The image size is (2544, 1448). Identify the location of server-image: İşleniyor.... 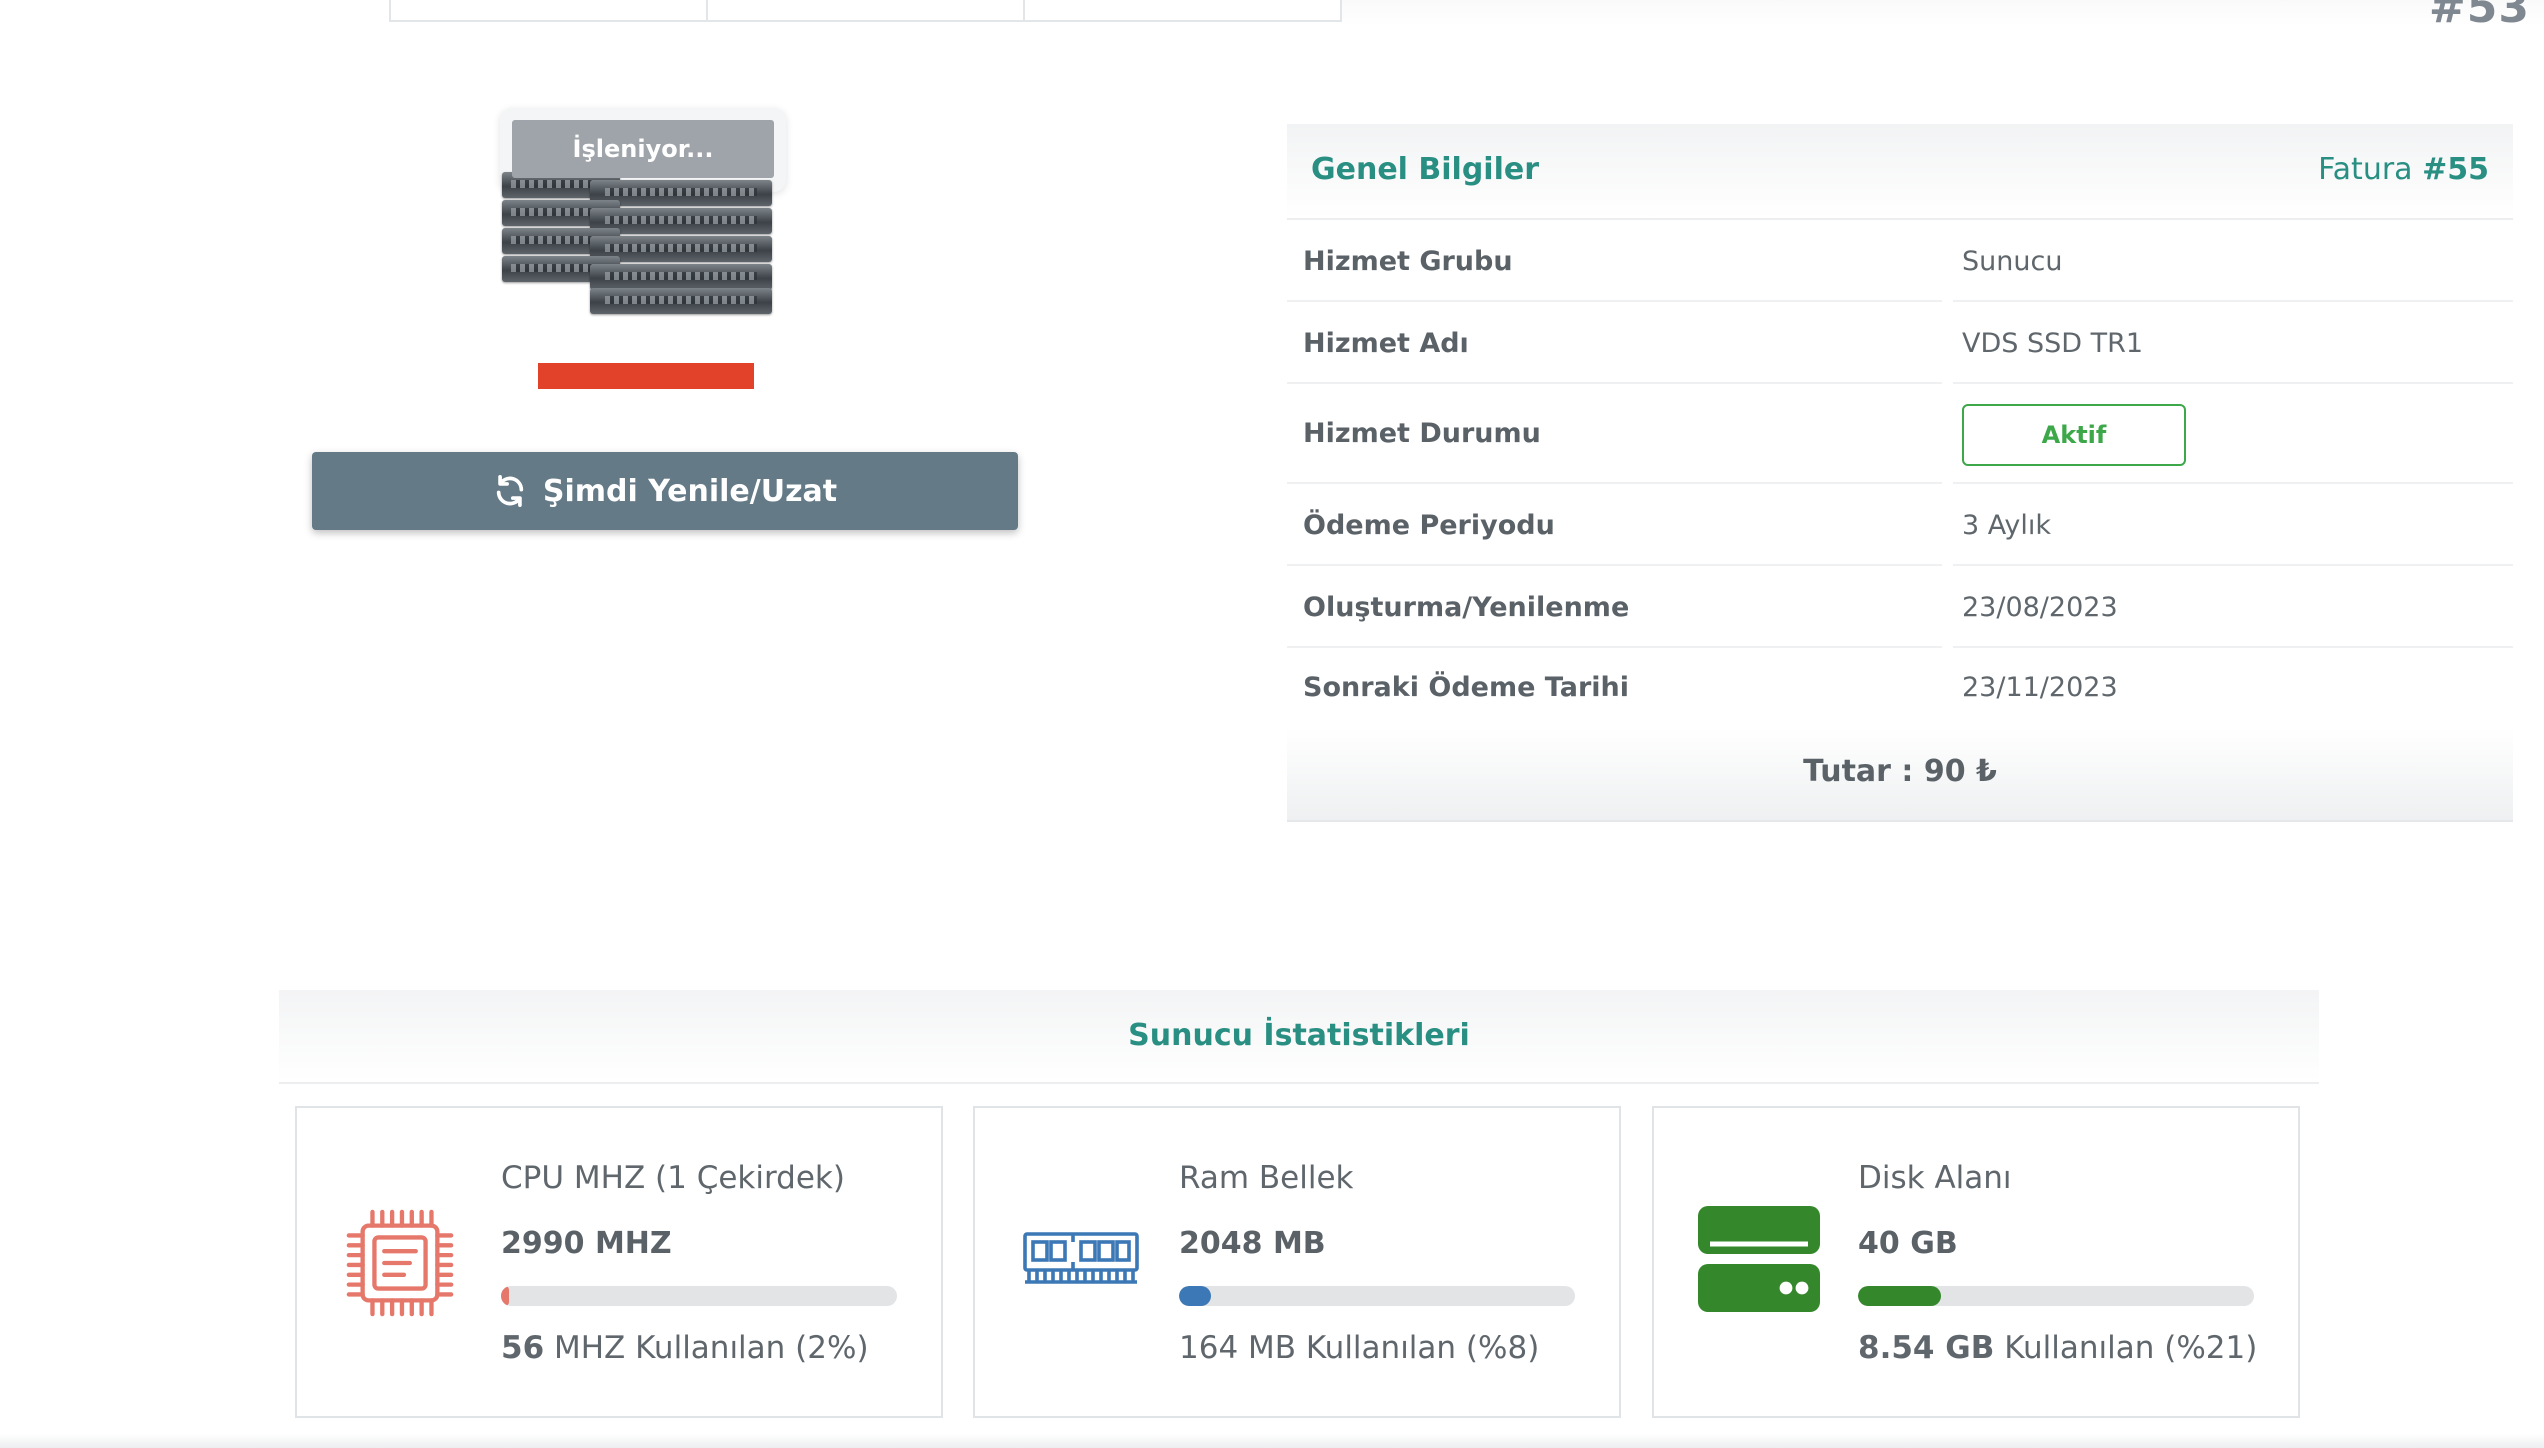
(643, 211).